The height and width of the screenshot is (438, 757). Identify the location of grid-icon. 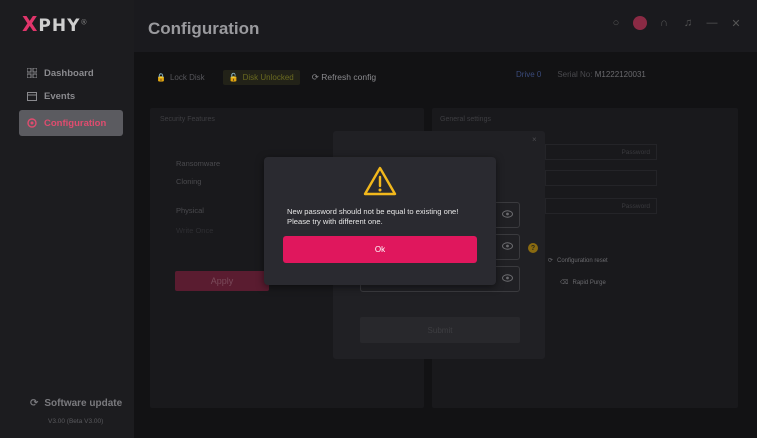
(32, 73).